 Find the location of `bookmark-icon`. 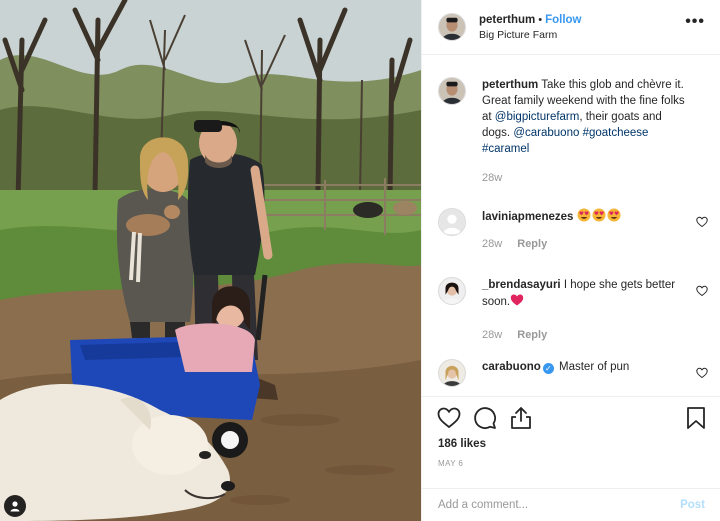

bookmark-icon is located at coordinates (696, 418).